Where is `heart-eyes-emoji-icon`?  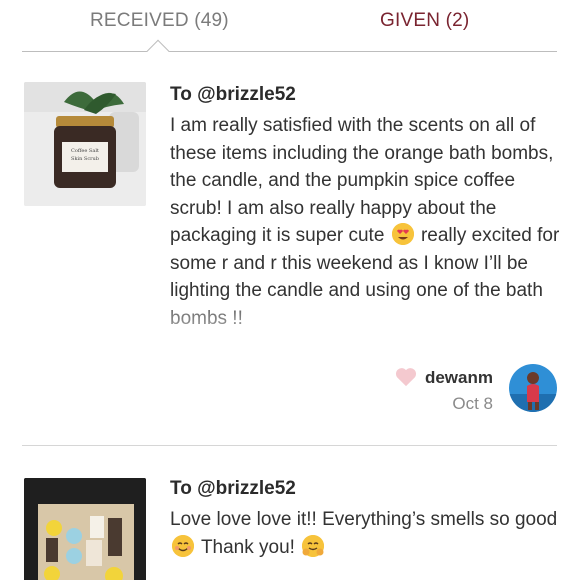
heart-eyes-emoji-icon is located at coordinates (402, 234).